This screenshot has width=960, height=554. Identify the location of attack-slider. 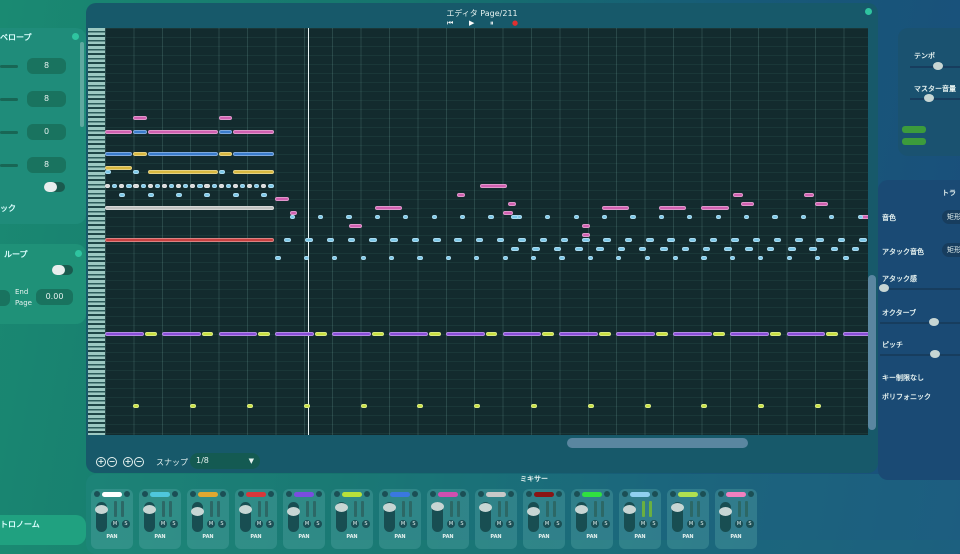
(884, 288).